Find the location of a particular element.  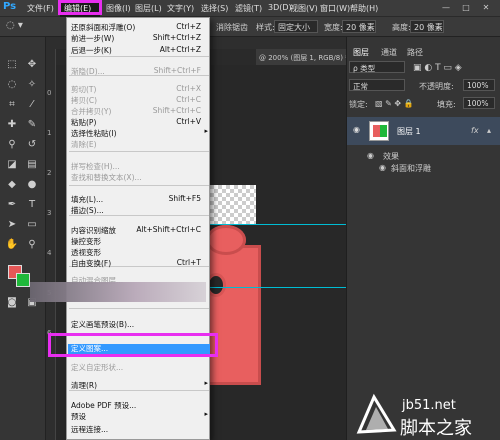

menu-item-shortcut: Alt+Shift+Ctrl+C is located at coordinates (168, 229).